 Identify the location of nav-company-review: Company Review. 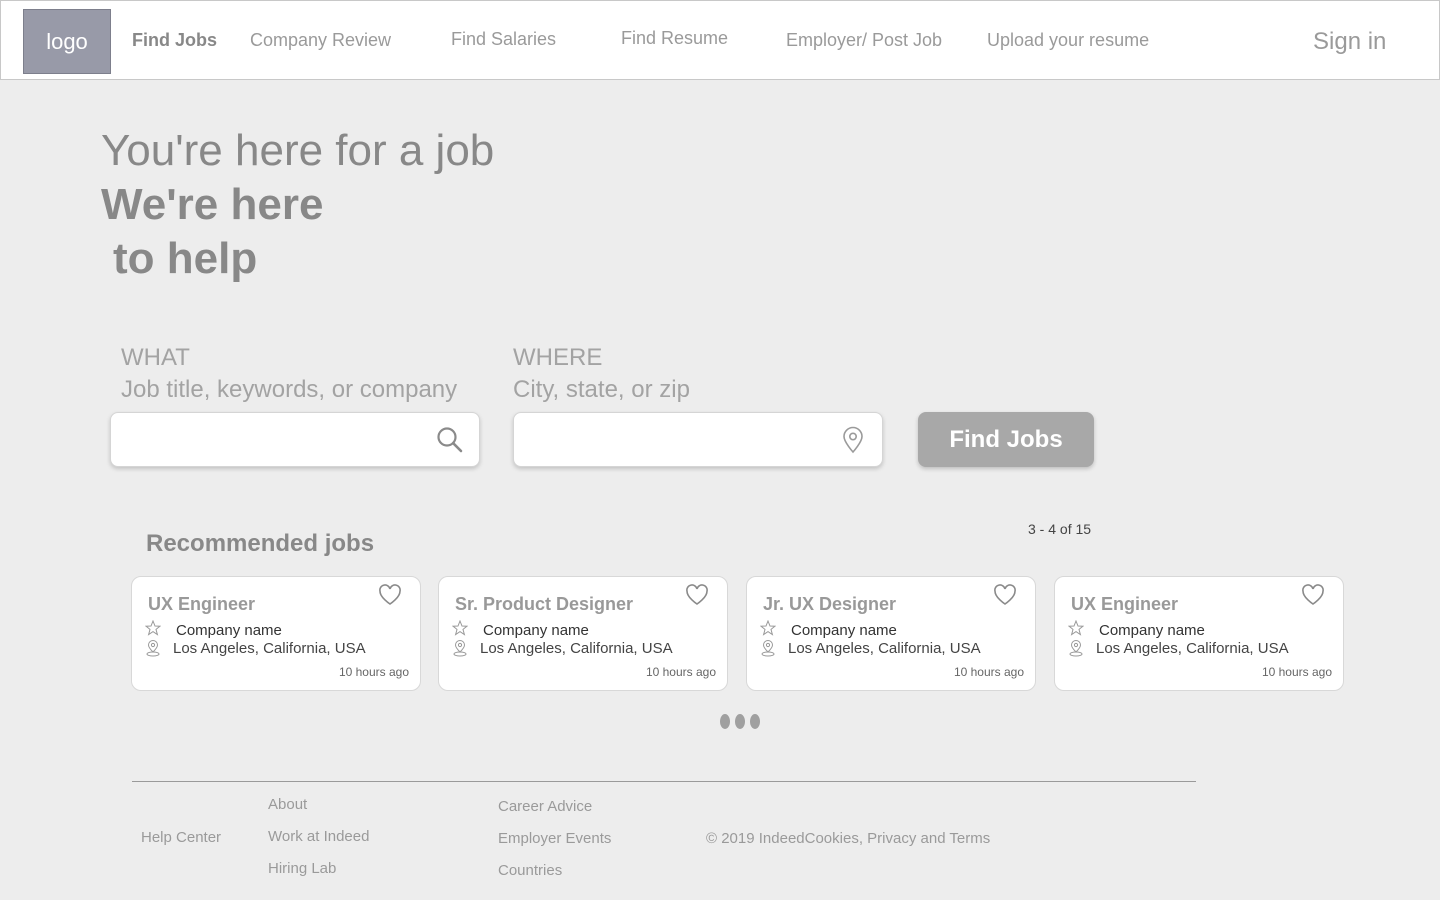
(320, 40).